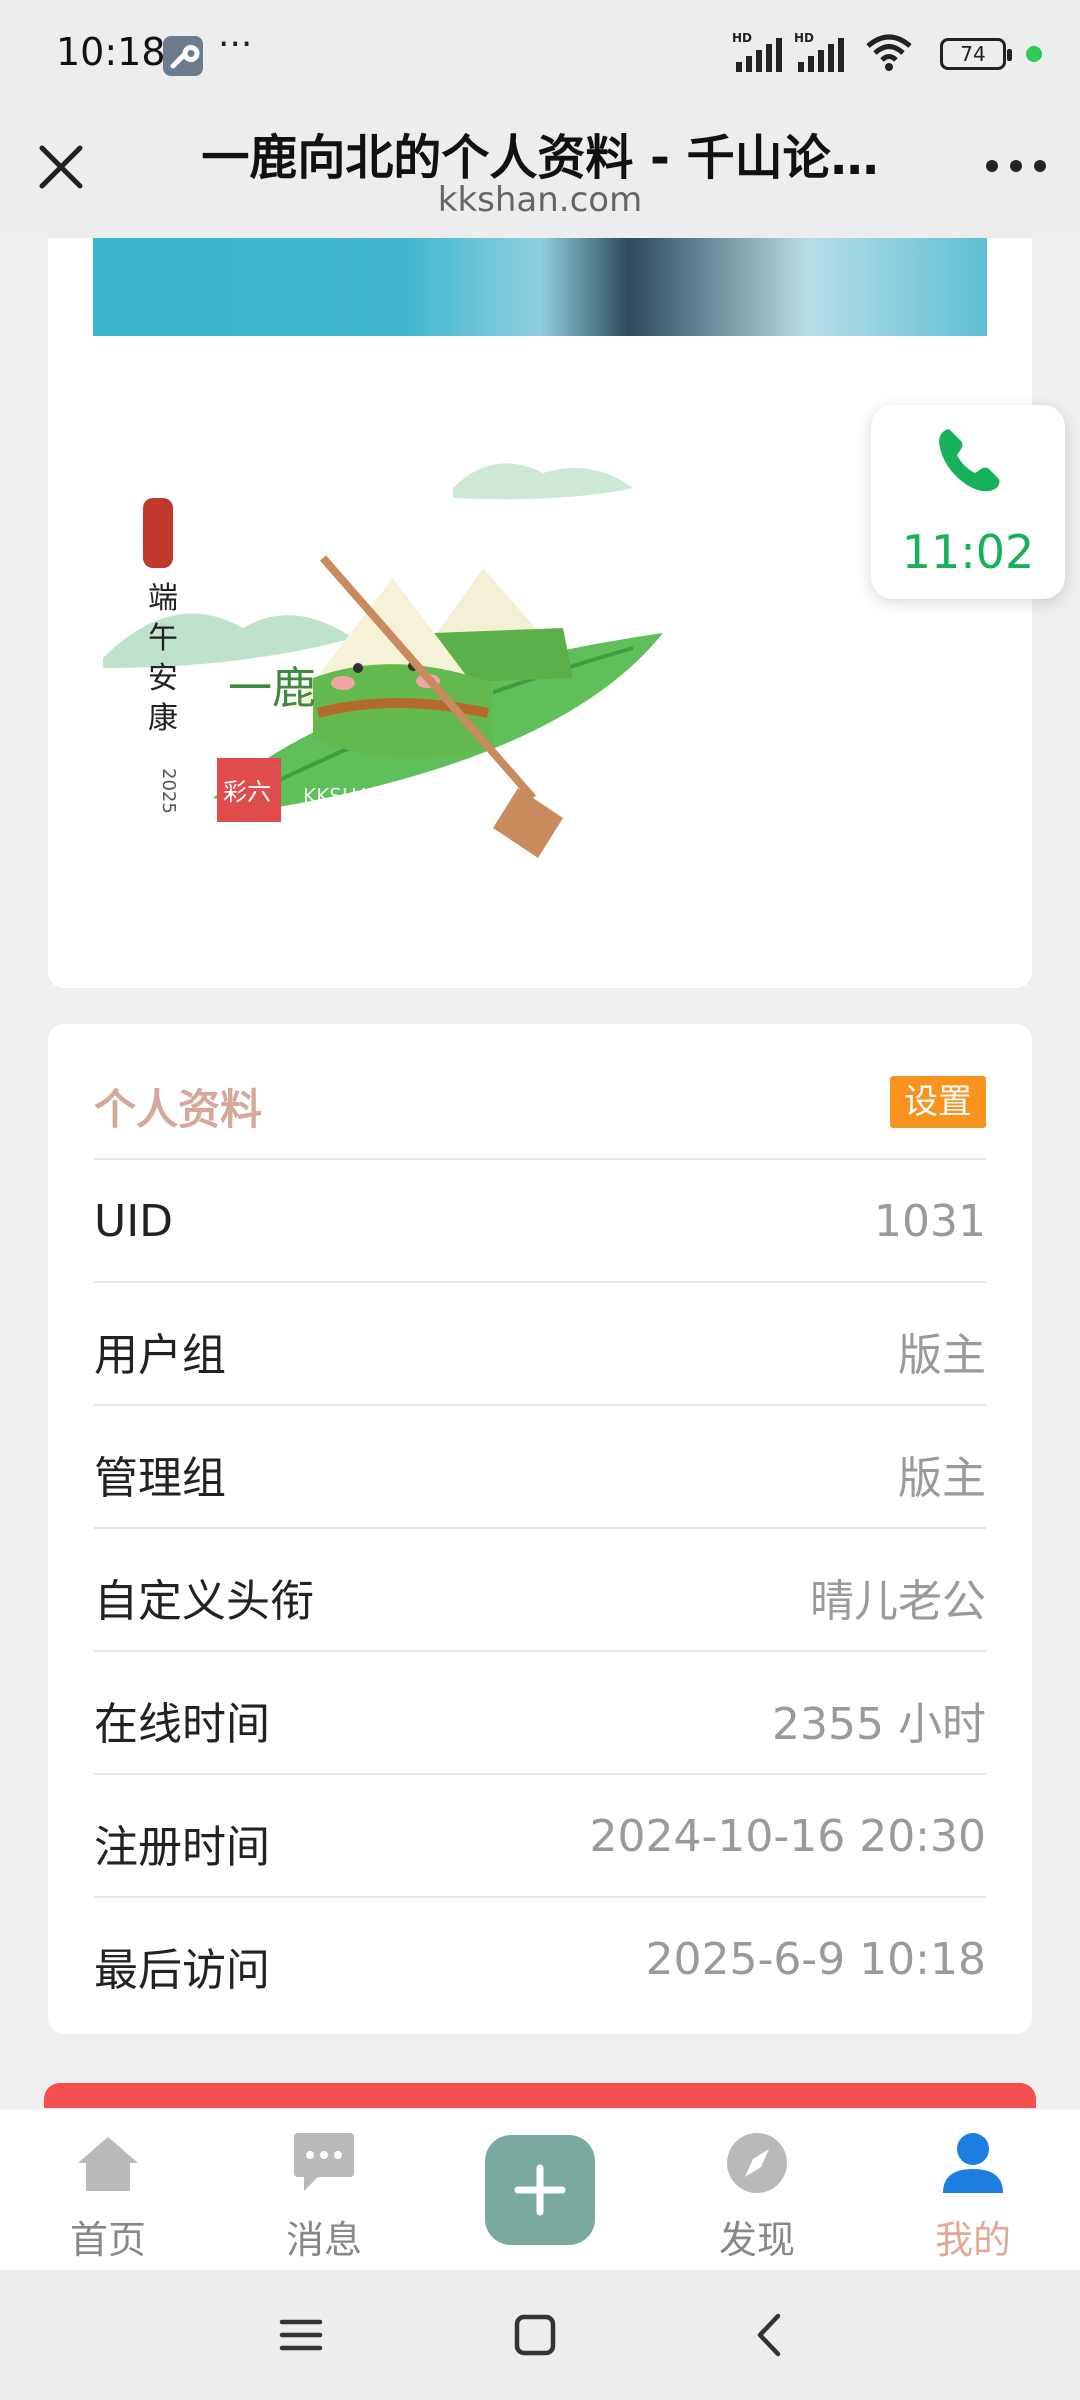 This screenshot has width=1080, height=2400. Describe the element at coordinates (815, 1959) in the screenshot. I see `row-value: 2025-6-9 10:18` at that location.